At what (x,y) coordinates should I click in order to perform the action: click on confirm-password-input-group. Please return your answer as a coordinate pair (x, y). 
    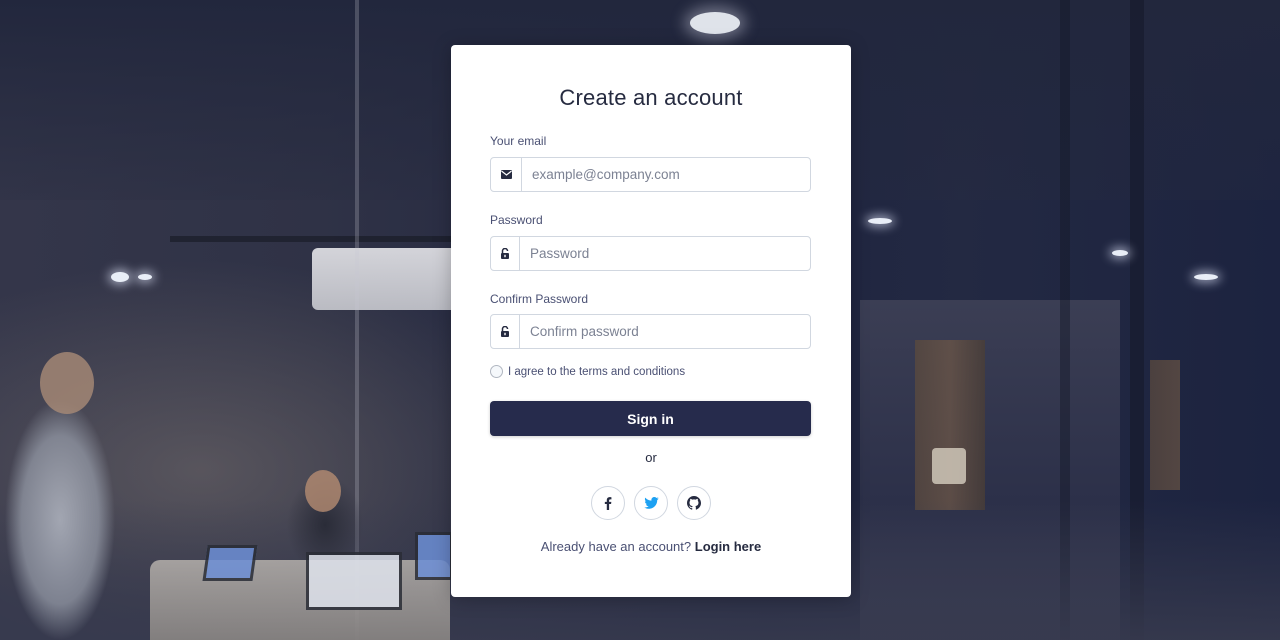
    Looking at the image, I should click on (650, 331).